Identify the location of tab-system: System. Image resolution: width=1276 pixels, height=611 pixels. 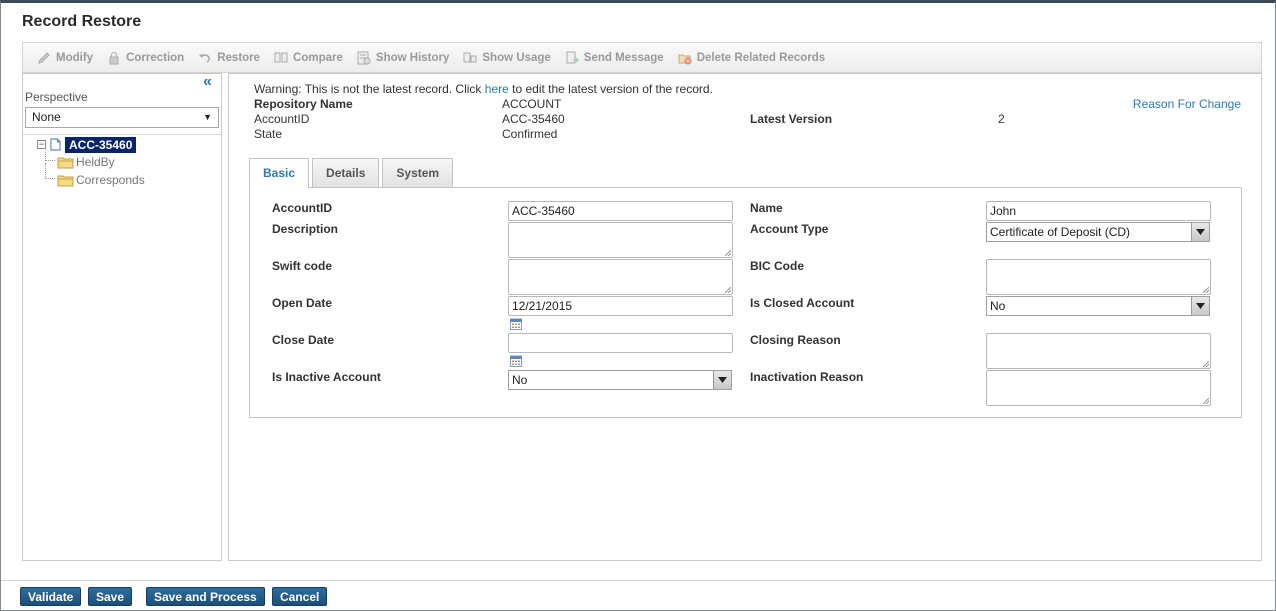
(418, 172).